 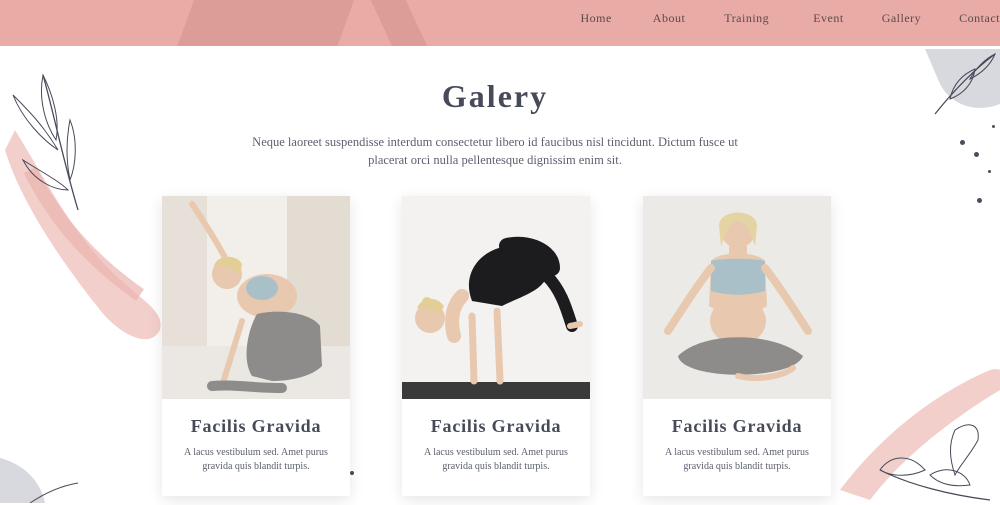 I want to click on yoga-photo-meditation, so click(x=737, y=297).